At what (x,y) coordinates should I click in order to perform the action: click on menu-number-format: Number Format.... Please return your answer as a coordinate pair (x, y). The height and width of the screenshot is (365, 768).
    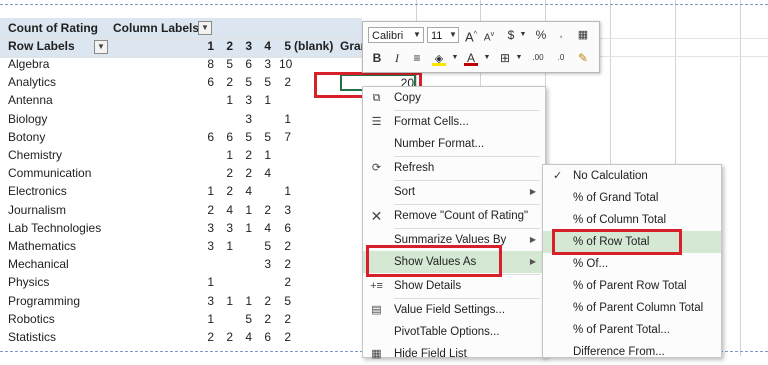
    Looking at the image, I should click on (454, 144).